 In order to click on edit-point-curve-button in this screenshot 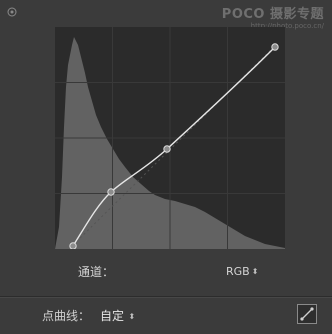, I will do `click(307, 314)`.